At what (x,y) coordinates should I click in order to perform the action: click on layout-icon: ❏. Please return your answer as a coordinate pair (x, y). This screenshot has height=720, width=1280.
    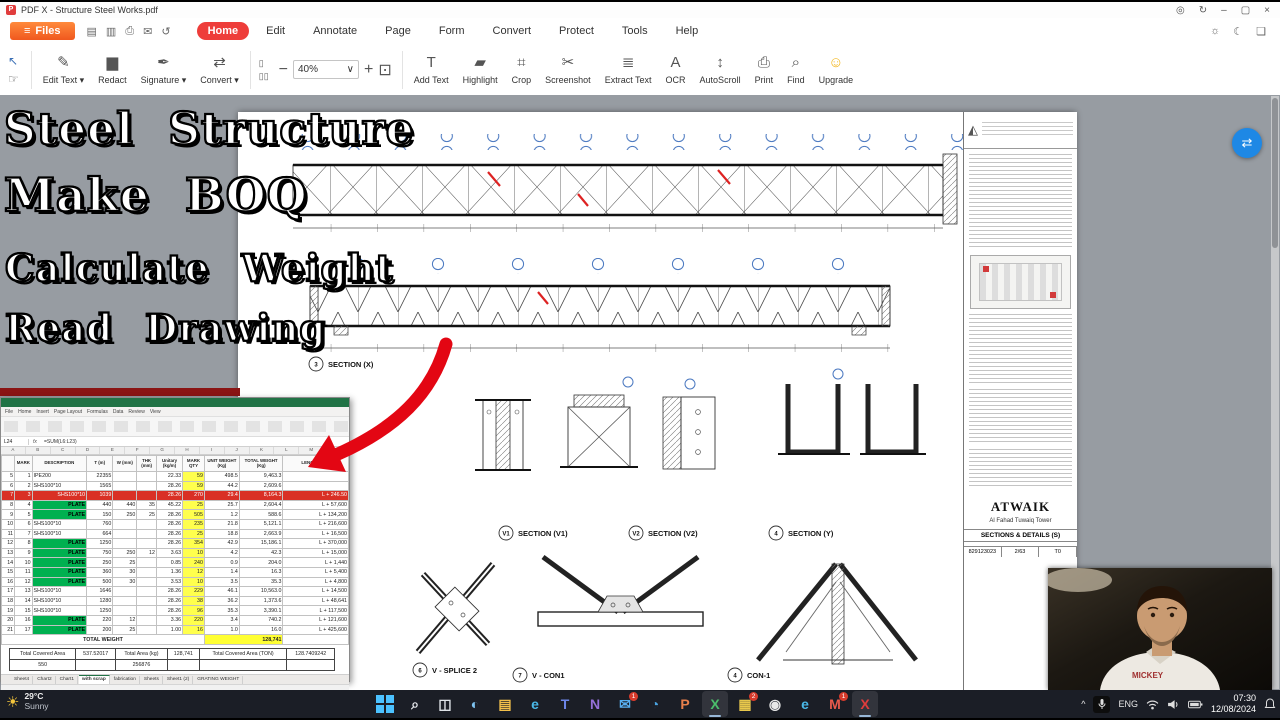
    Looking at the image, I should click on (1261, 31).